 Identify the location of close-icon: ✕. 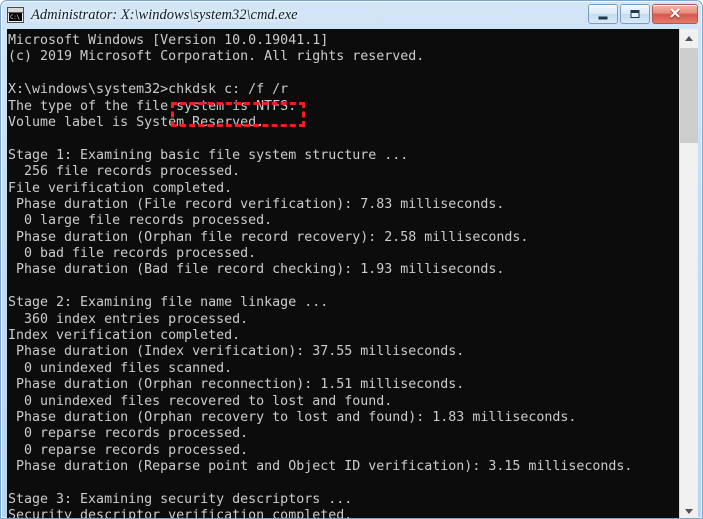
(675, 14).